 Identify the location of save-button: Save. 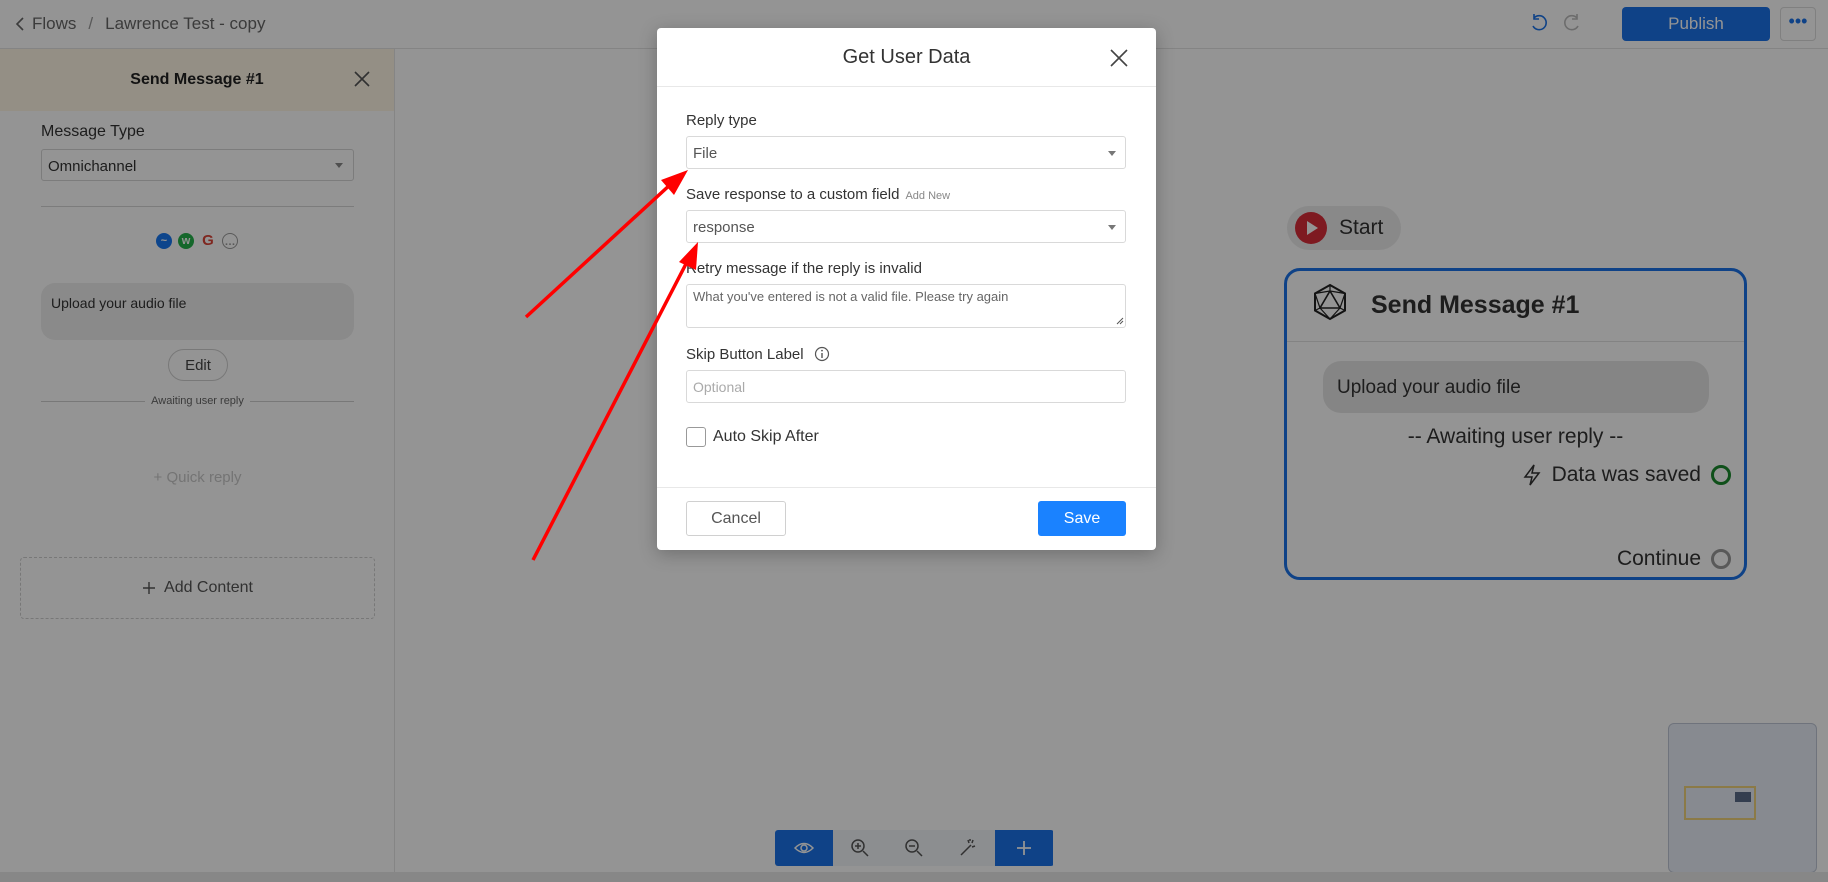
(1082, 518).